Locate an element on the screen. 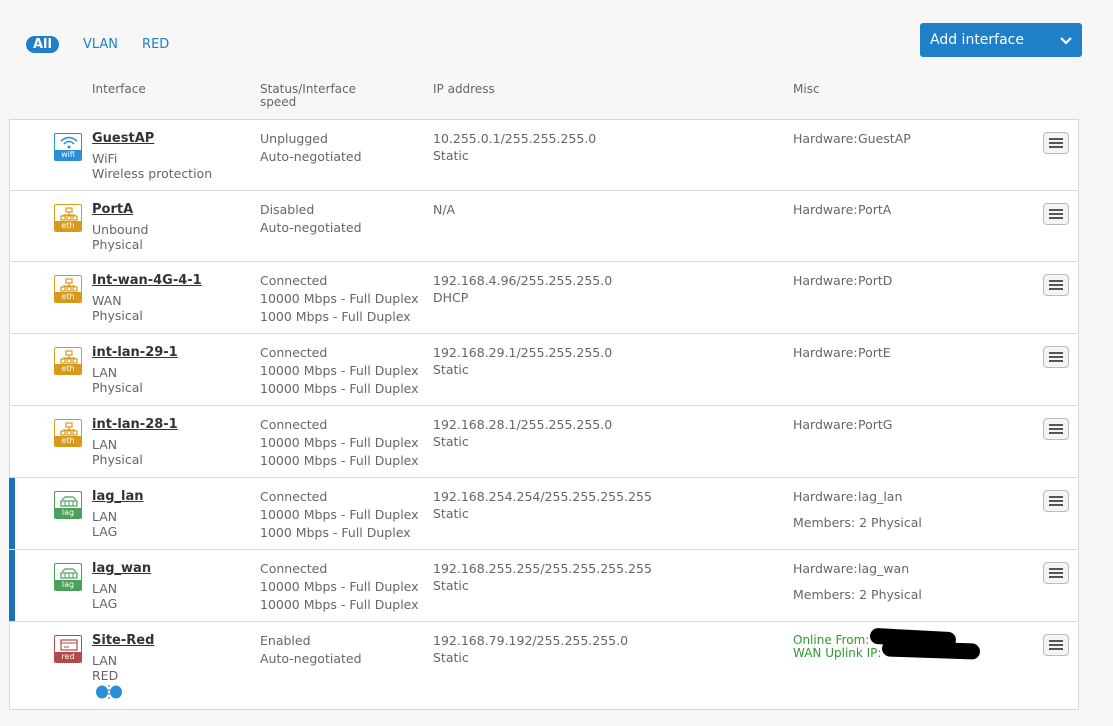 The image size is (1113, 726). column-header-misc: Misc is located at coordinates (806, 89).